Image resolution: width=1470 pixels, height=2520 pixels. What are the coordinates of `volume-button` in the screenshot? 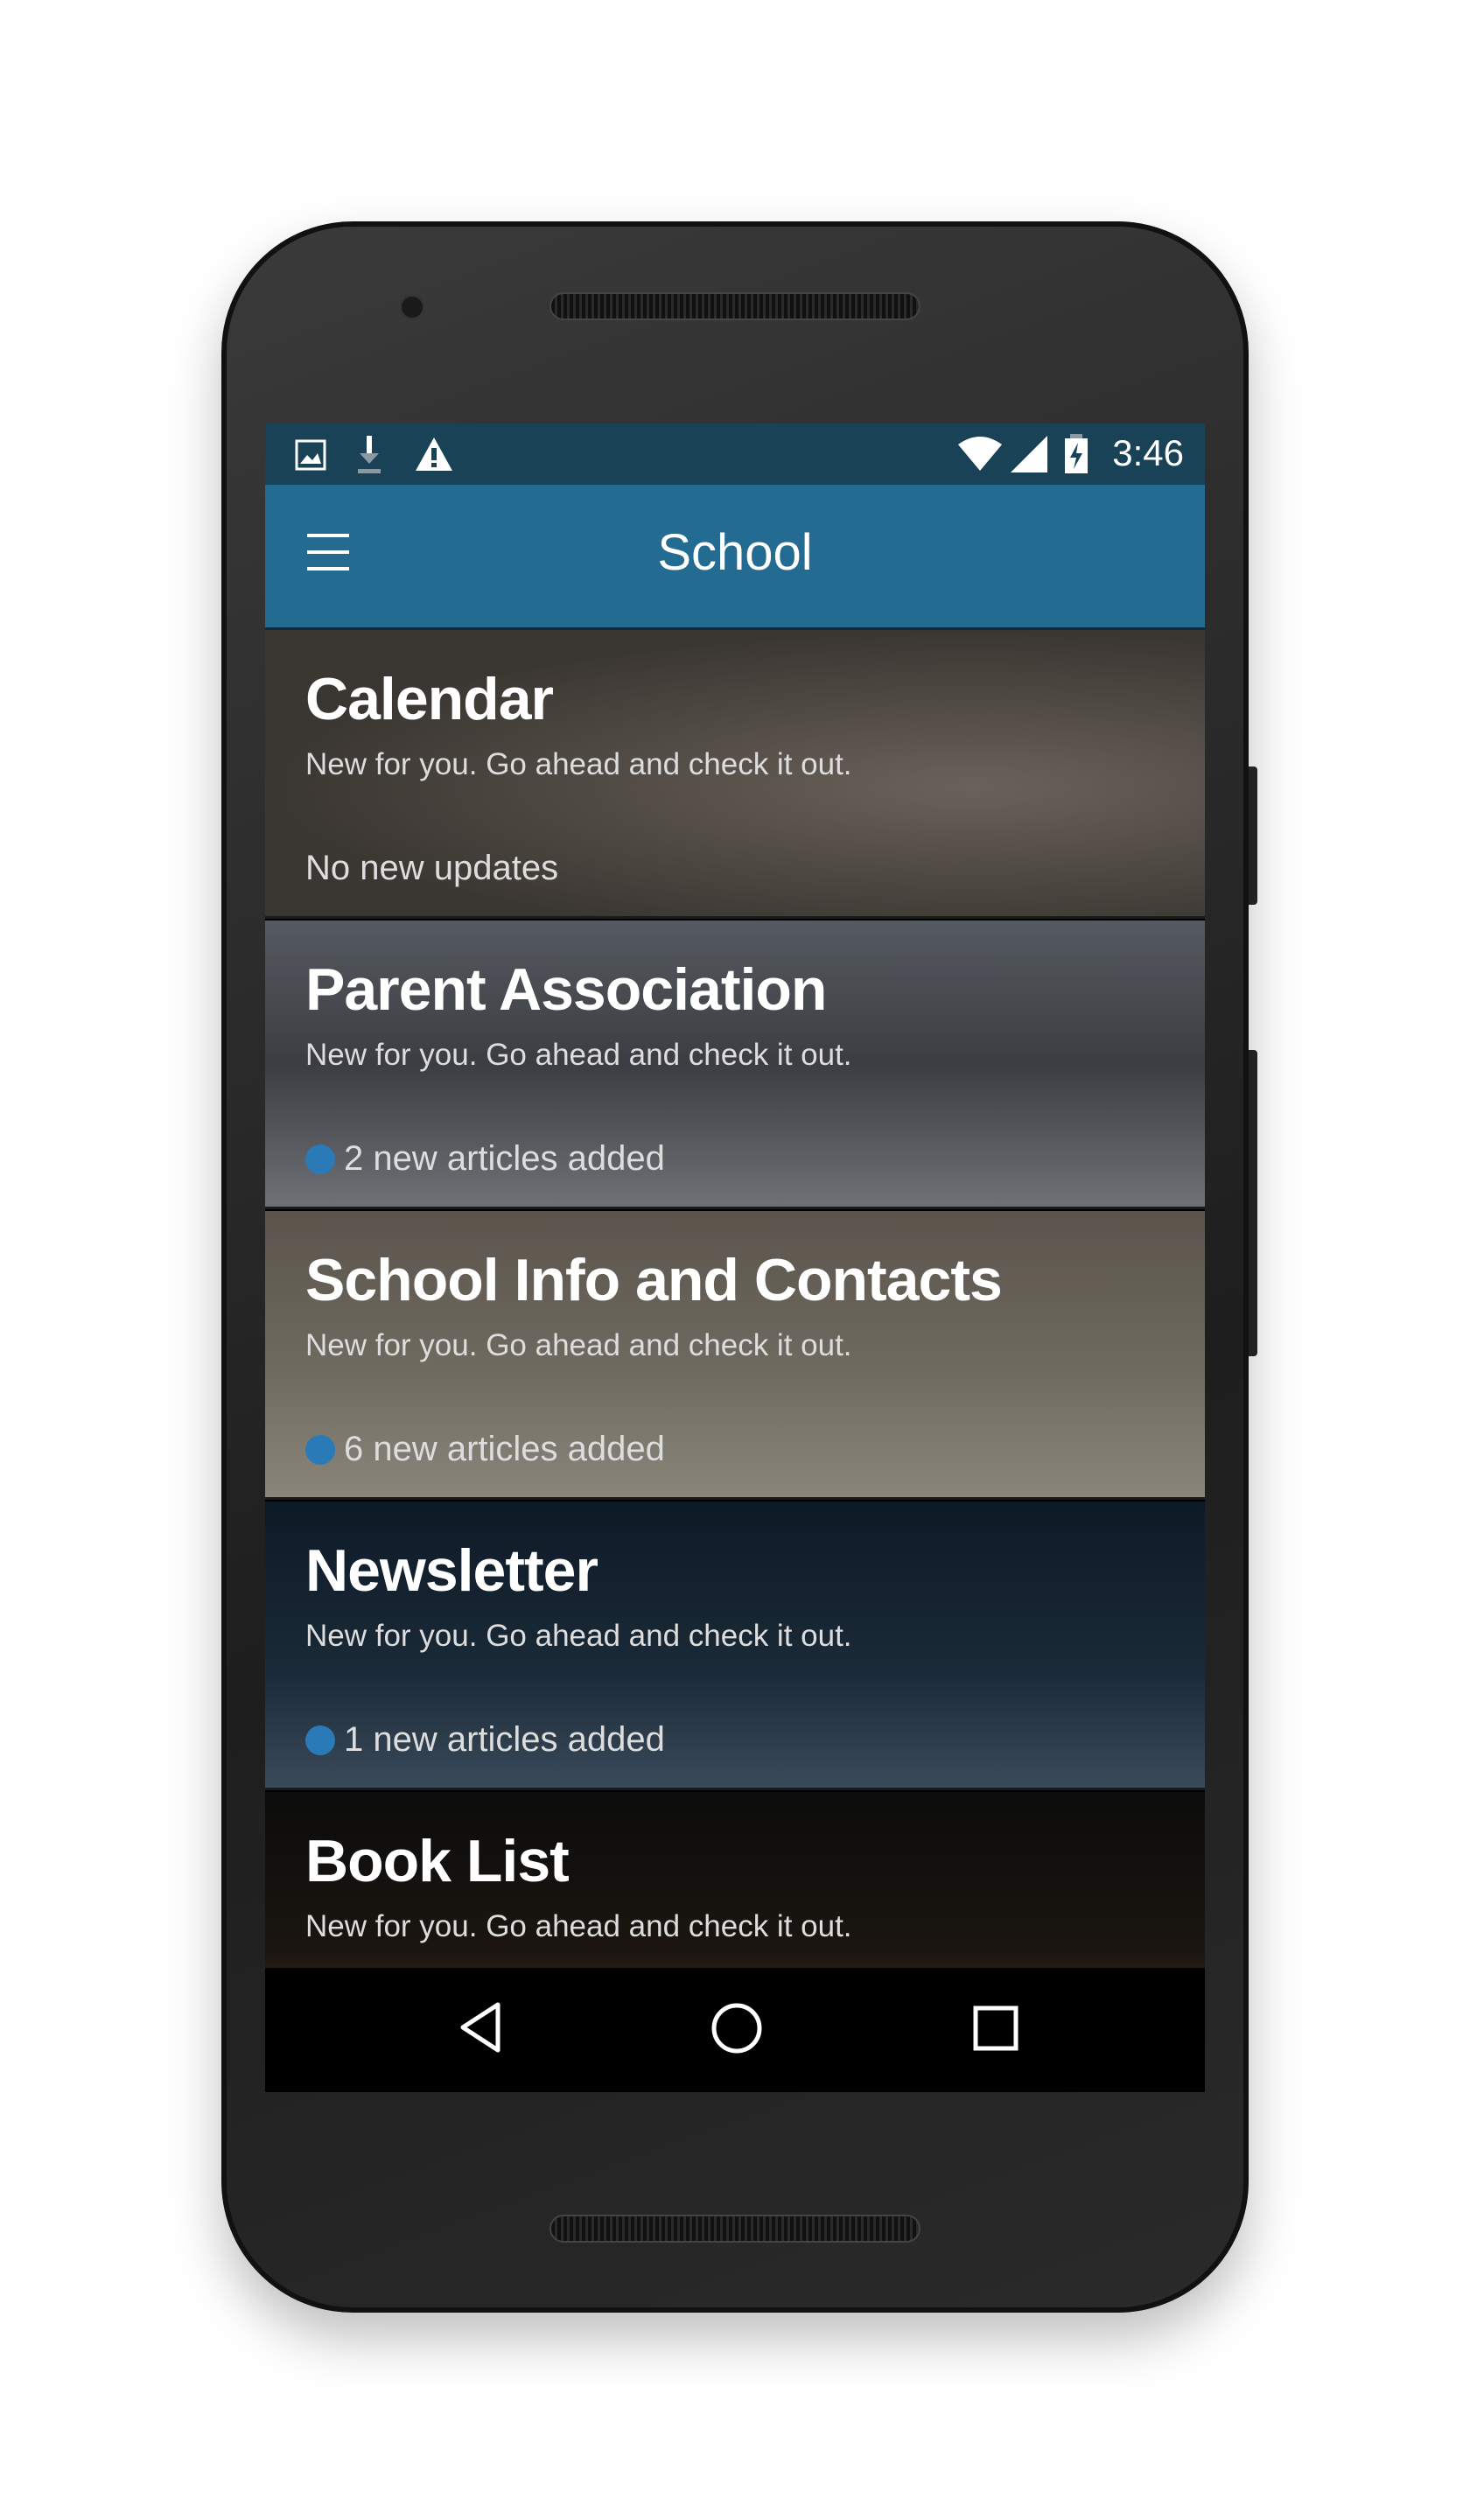 It's located at (1253, 1203).